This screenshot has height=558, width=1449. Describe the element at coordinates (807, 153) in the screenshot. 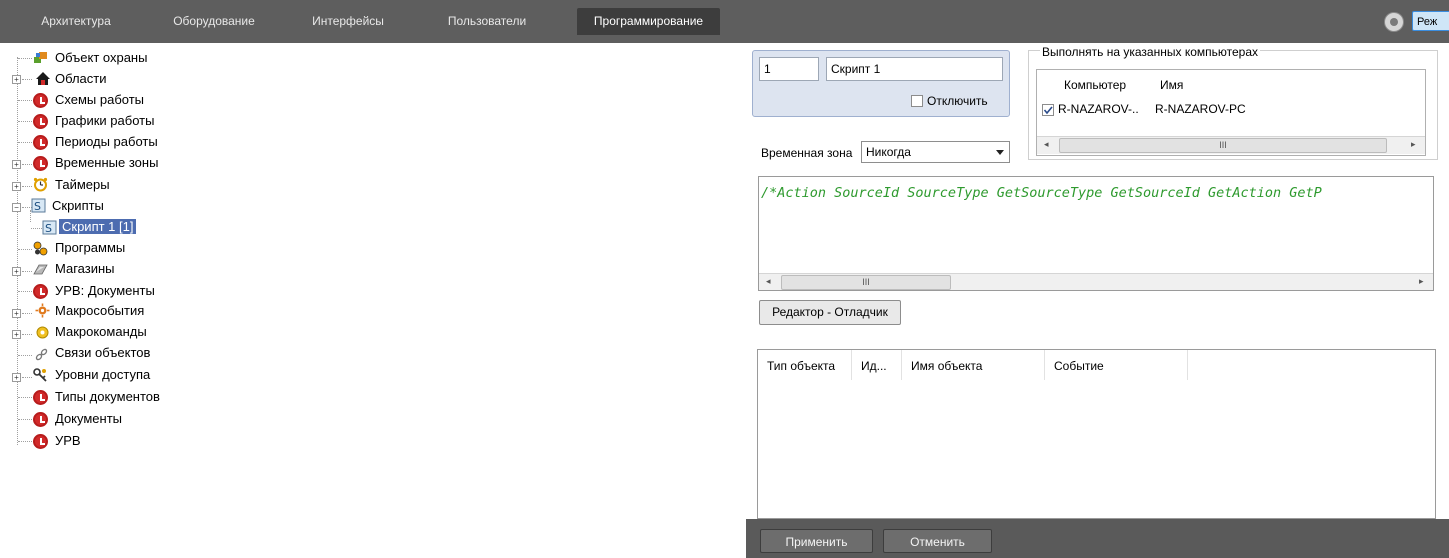

I see `timezone-label: Временная зона` at that location.